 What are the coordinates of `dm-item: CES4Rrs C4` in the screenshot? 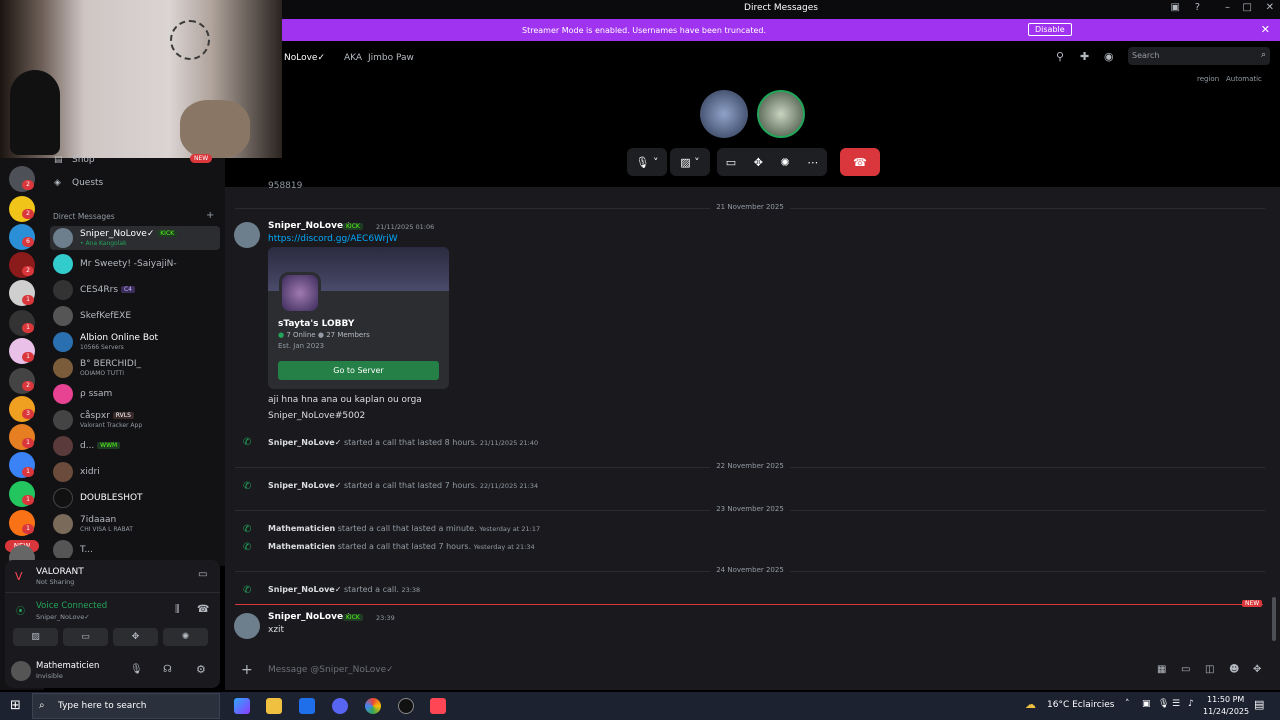 It's located at (135, 290).